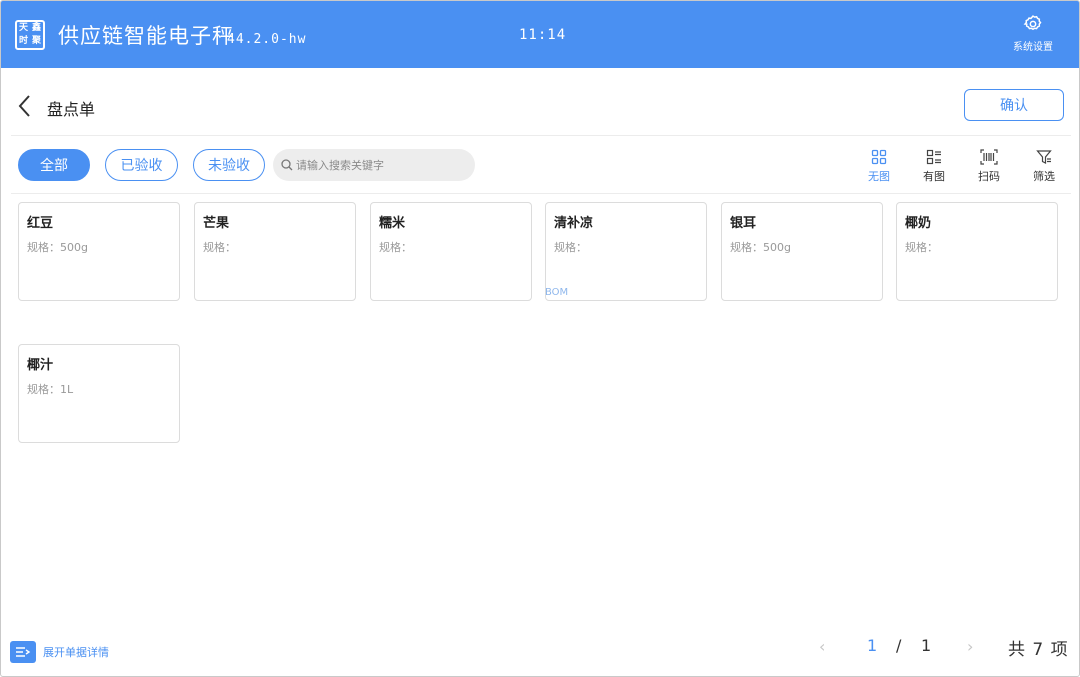 This screenshot has height=677, width=1080. What do you see at coordinates (99, 393) in the screenshot?
I see `product-card: 椰汁 规格：1L` at bounding box center [99, 393].